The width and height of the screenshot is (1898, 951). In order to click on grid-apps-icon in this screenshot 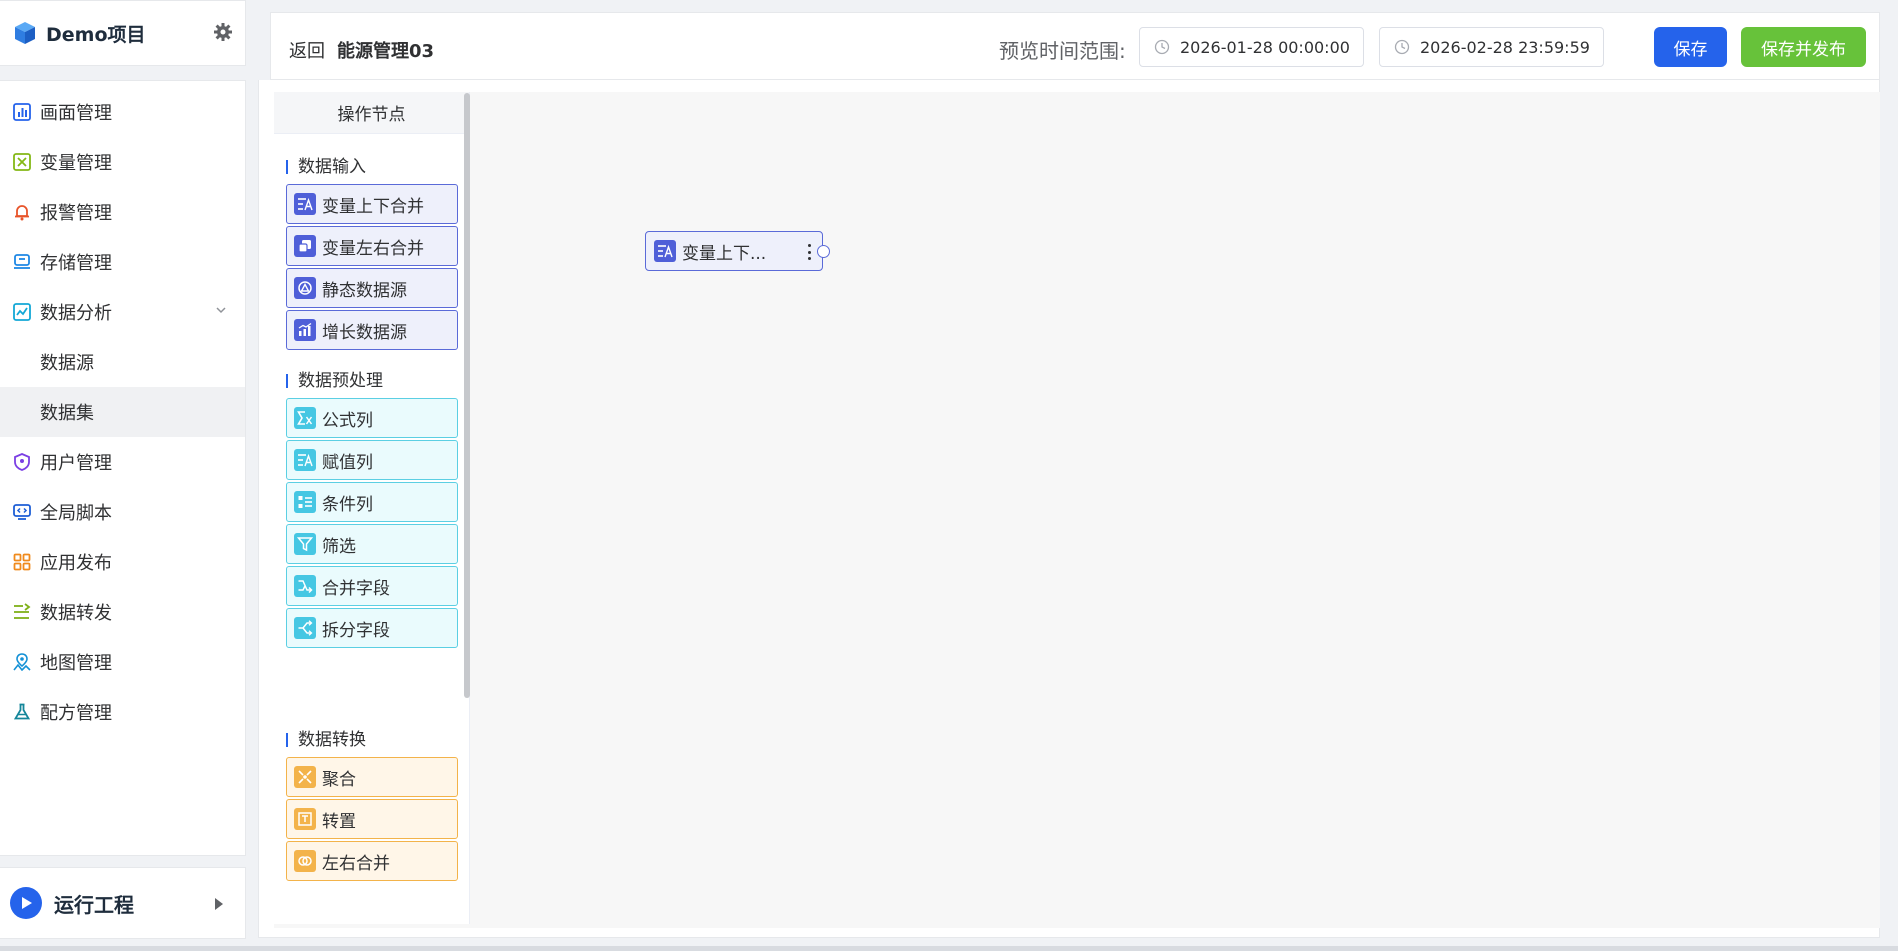, I will do `click(22, 562)`.